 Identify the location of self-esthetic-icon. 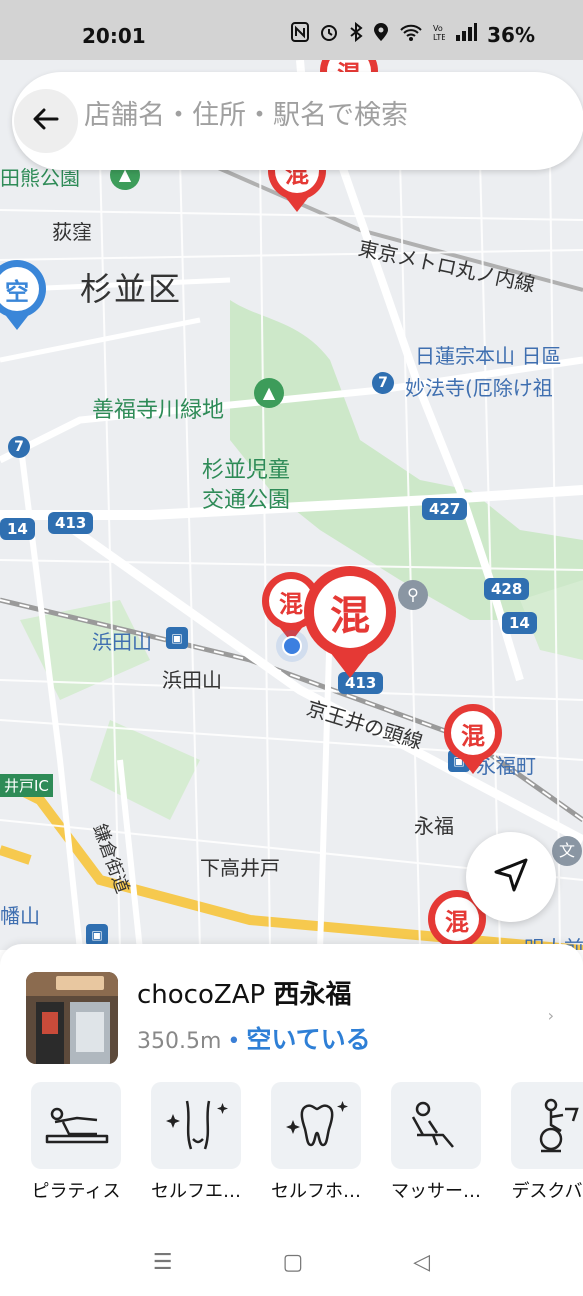
(196, 1125).